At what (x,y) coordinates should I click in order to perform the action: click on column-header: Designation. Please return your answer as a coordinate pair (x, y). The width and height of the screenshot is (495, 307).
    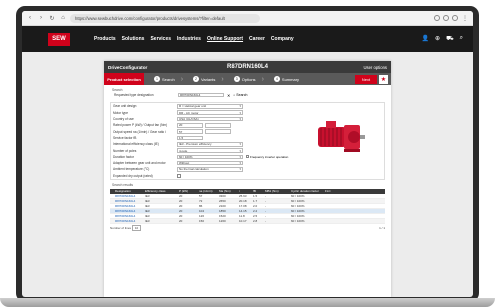
    Looking at the image, I should click on (129, 191).